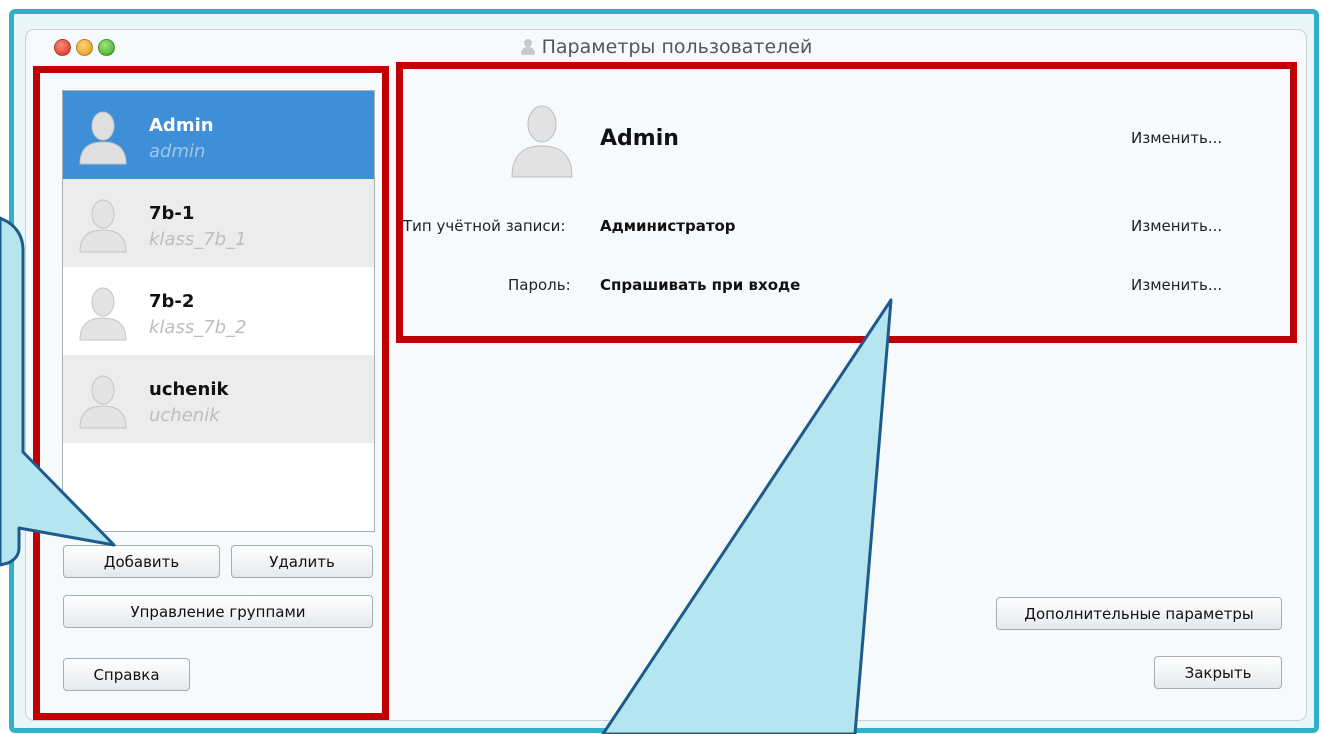 This screenshot has height=734, width=1322. I want to click on center-callout-shape, so click(747, 516).